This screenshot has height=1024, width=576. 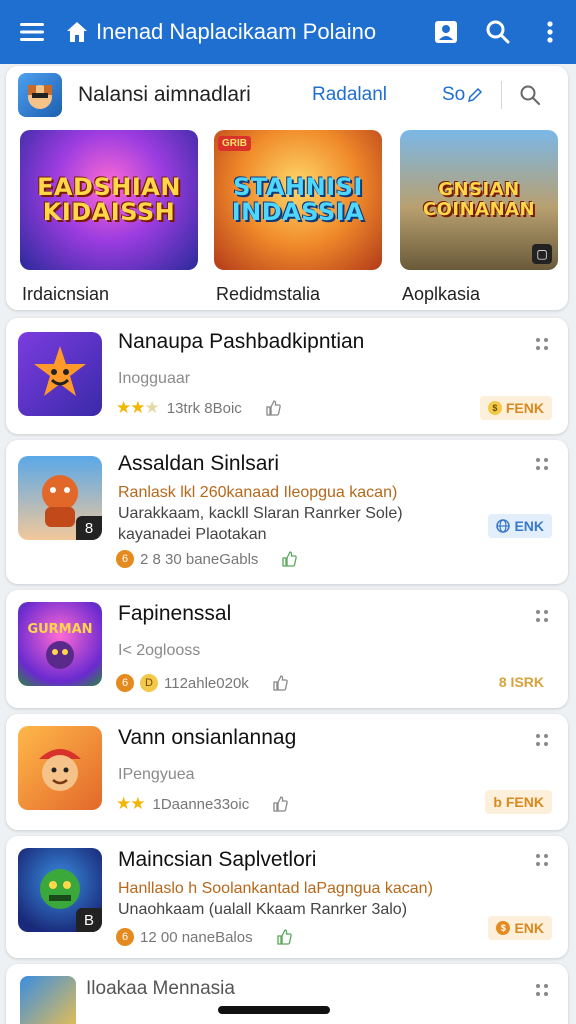 I want to click on app-meta: 6 2 8 30 baneGabls, so click(x=207, y=559).